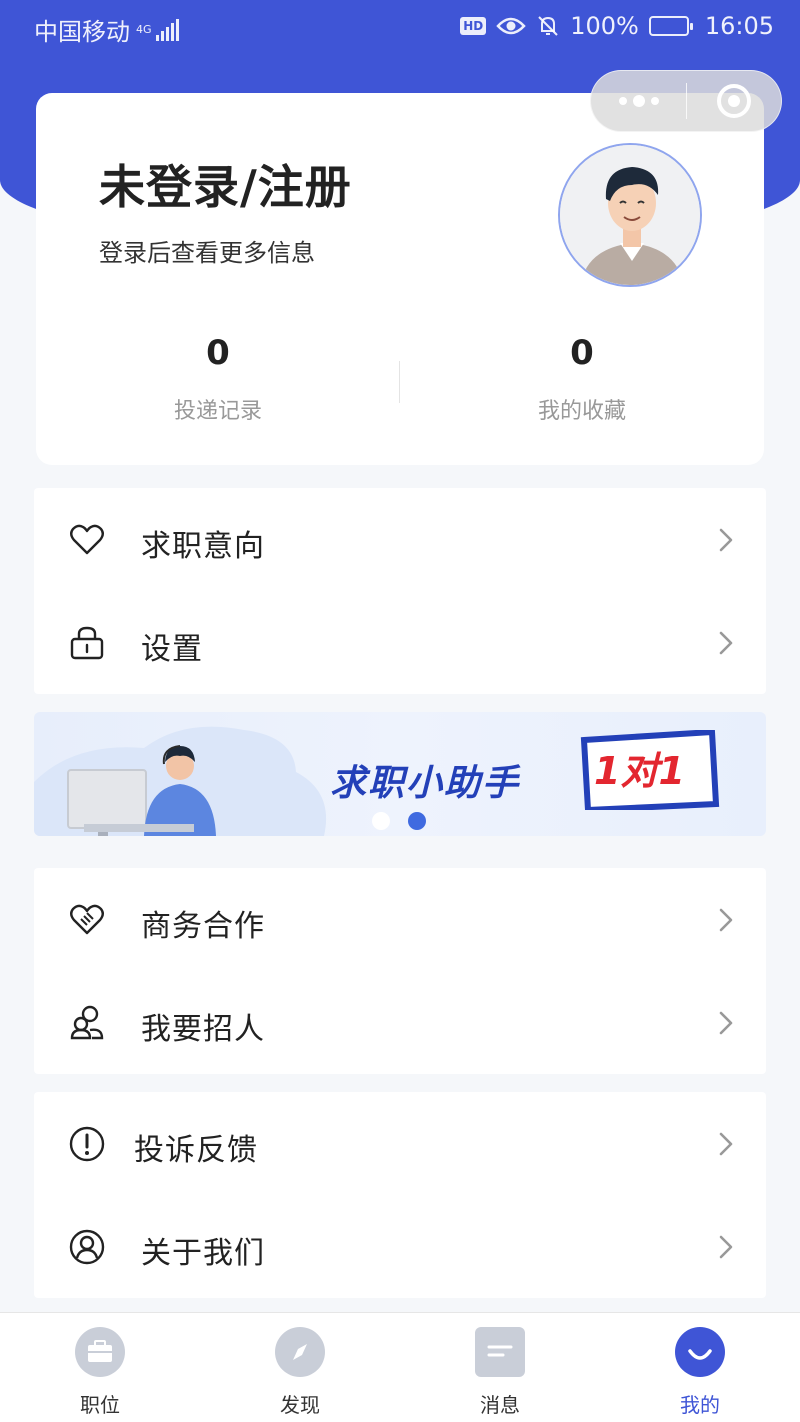 This screenshot has width=800, height=1422. What do you see at coordinates (82, 32) in the screenshot?
I see `carrier-label: 中国移动` at bounding box center [82, 32].